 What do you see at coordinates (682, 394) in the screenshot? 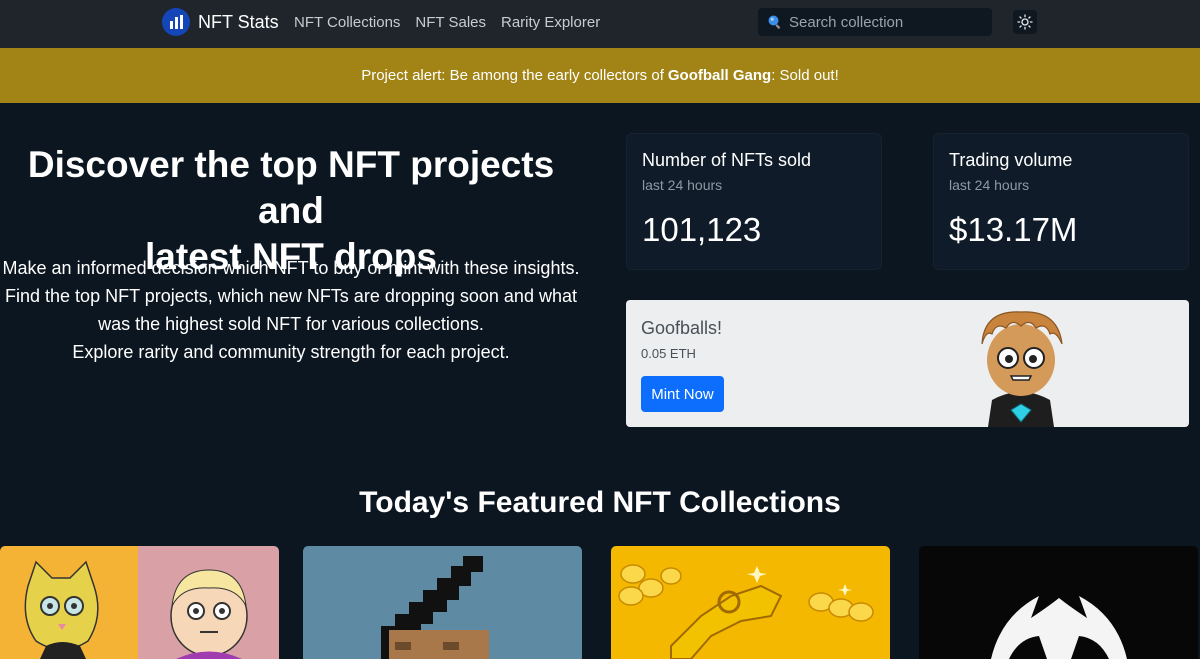
I see `mint-now-button: Mint Now` at bounding box center [682, 394].